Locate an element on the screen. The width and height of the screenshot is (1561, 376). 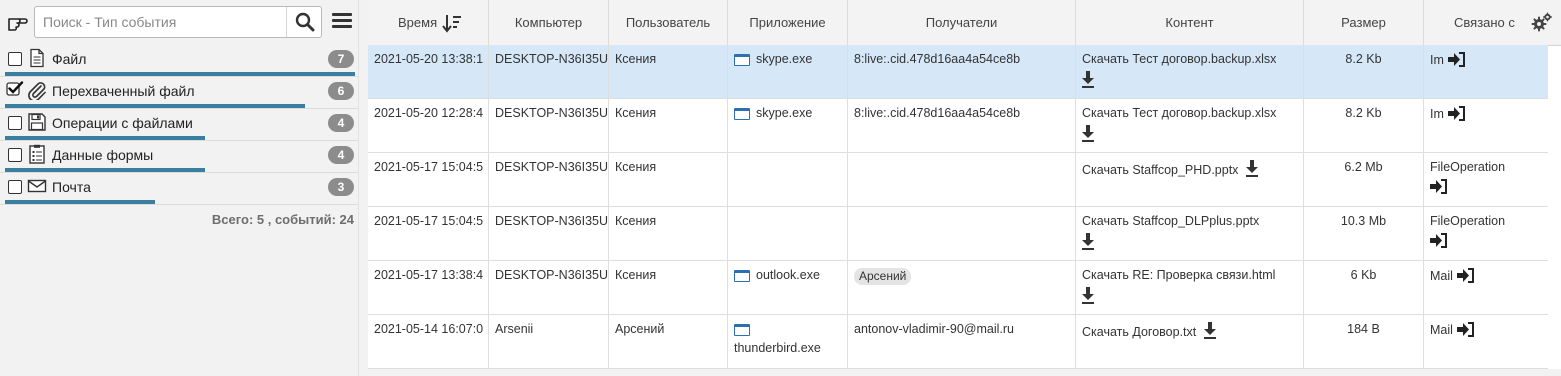
download-link: Скачать Staffcop_PHD.pptx is located at coordinates (1160, 170).